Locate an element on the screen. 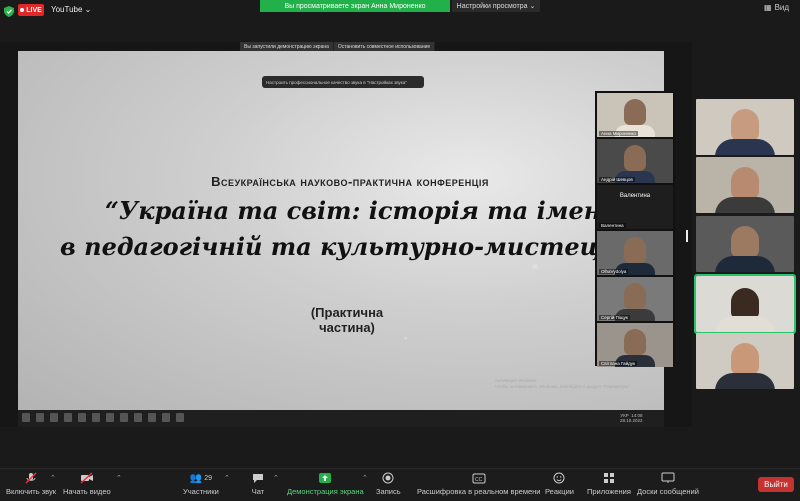 The height and width of the screenshot is (501, 800). apps-button: Приложения is located at coordinates (609, 484).